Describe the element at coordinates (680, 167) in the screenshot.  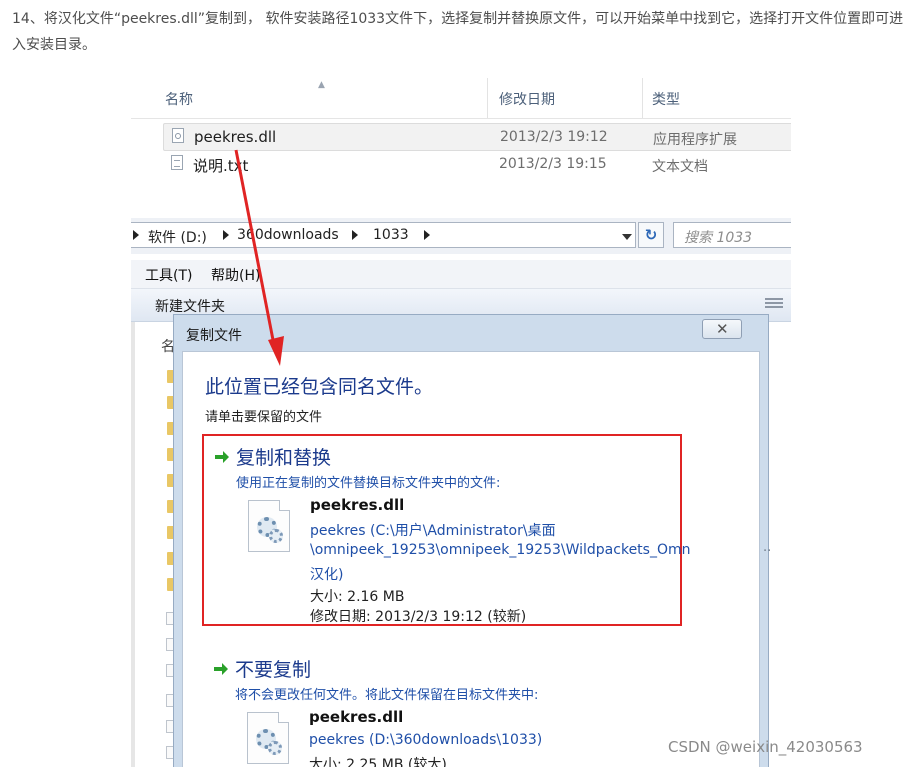
I see `file-type: 文本文档` at that location.